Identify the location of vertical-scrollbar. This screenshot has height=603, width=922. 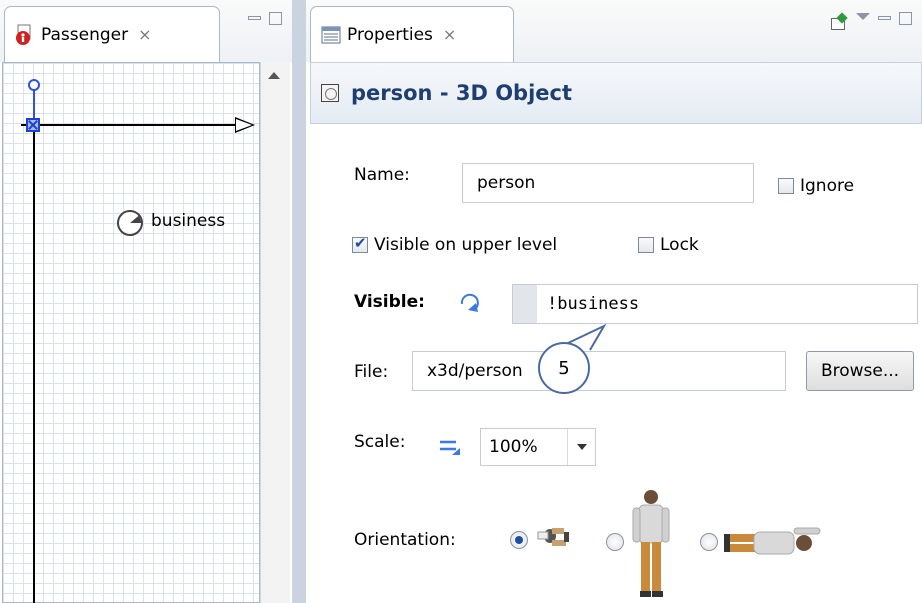
(275, 332).